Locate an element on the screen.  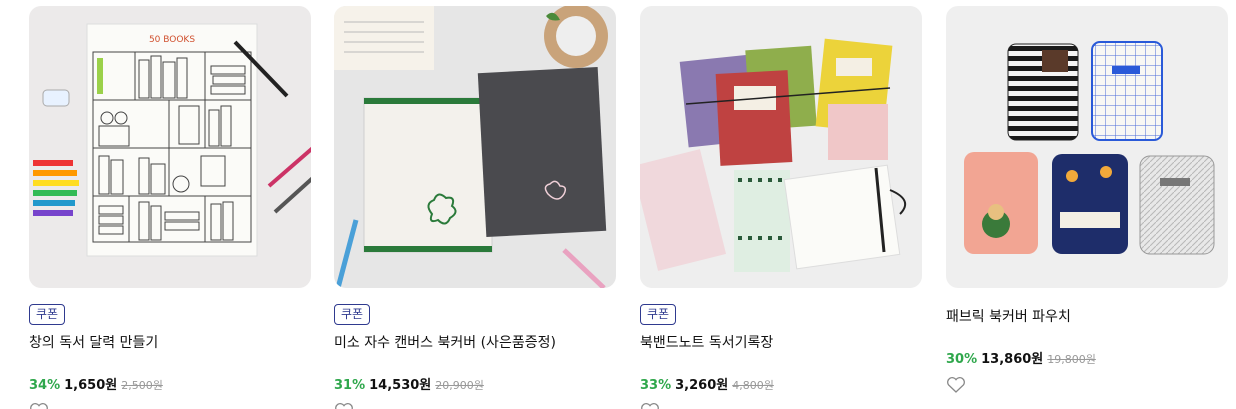
price-row: 34% 1,650원 2,500원 is located at coordinates (96, 383).